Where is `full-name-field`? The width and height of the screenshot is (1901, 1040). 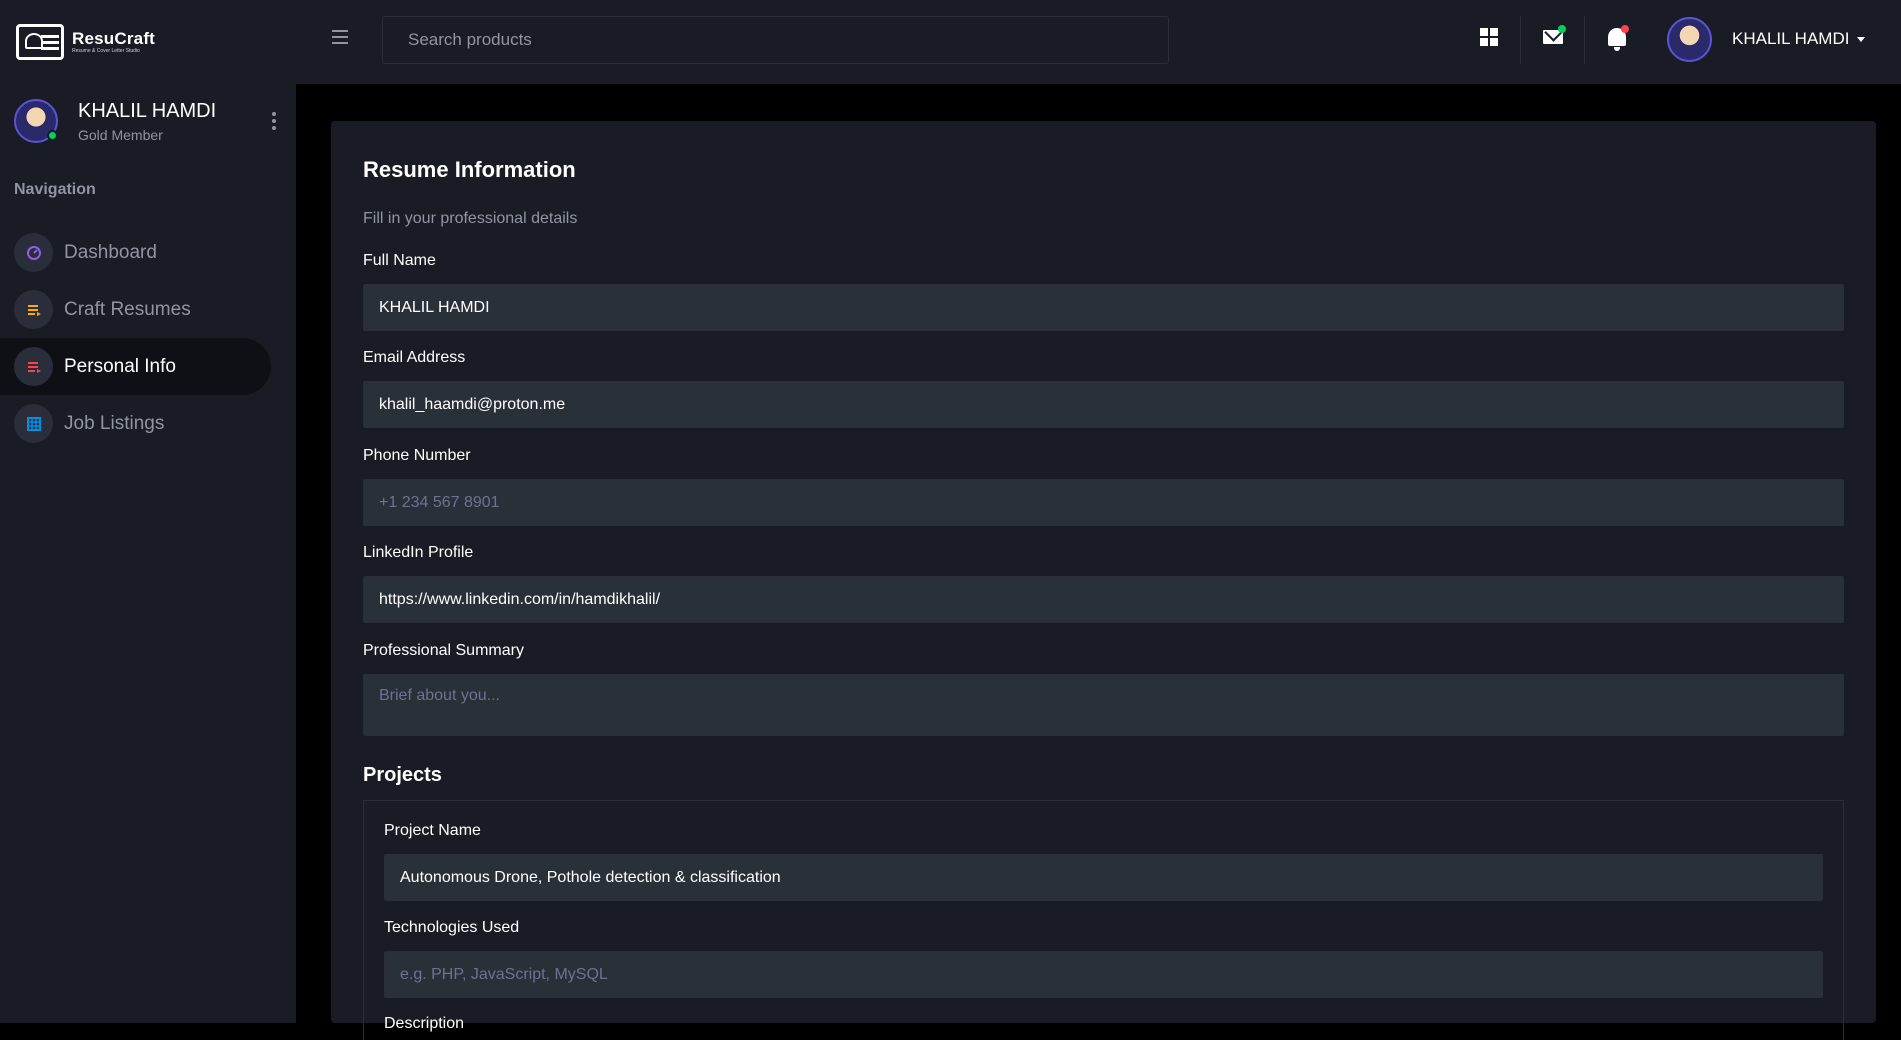 full-name-field is located at coordinates (1103, 307).